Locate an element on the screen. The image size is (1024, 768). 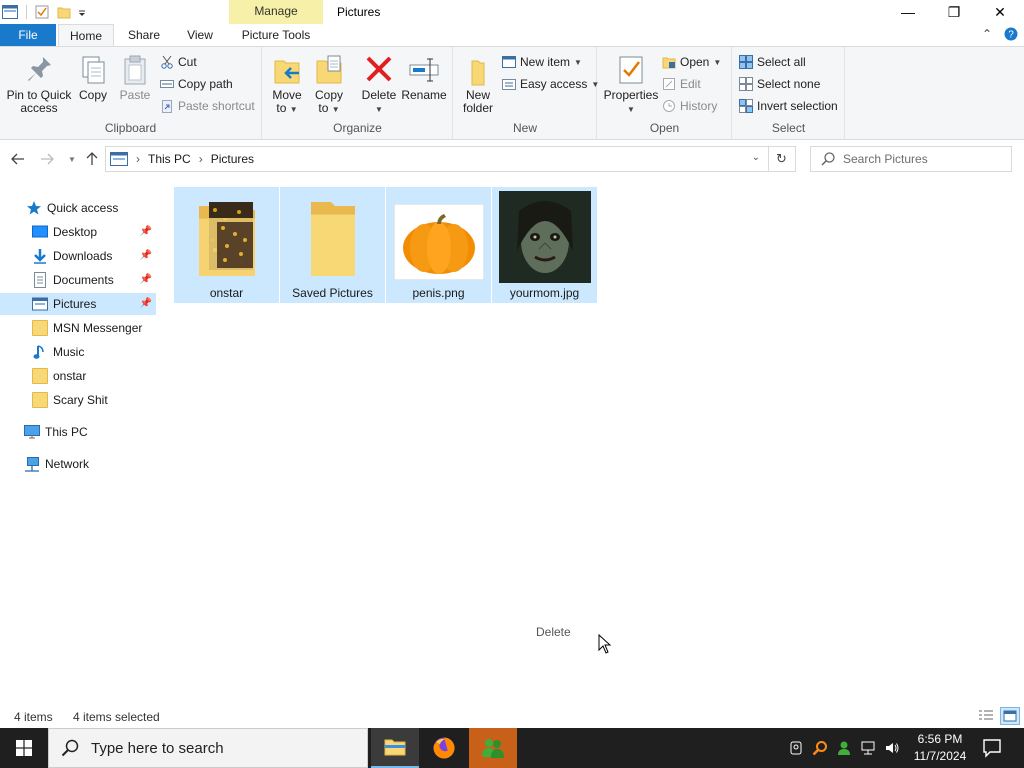
nav-quick-access: Quick access is located at coordinates (78, 208).